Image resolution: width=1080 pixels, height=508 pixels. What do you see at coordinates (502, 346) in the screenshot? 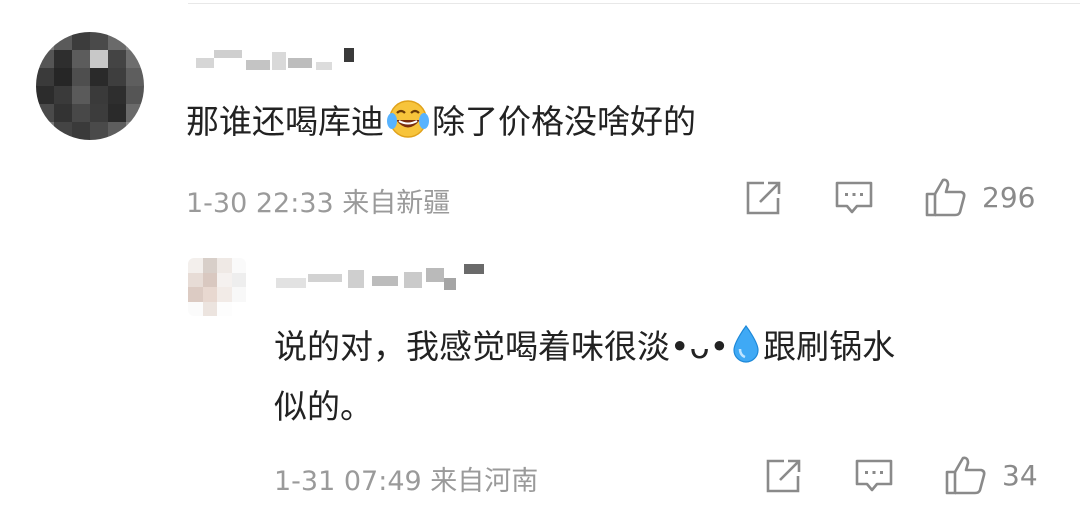
I see `reply-text-part1: 说的对，我感觉喝着味很淡•ᴗ•` at bounding box center [502, 346].